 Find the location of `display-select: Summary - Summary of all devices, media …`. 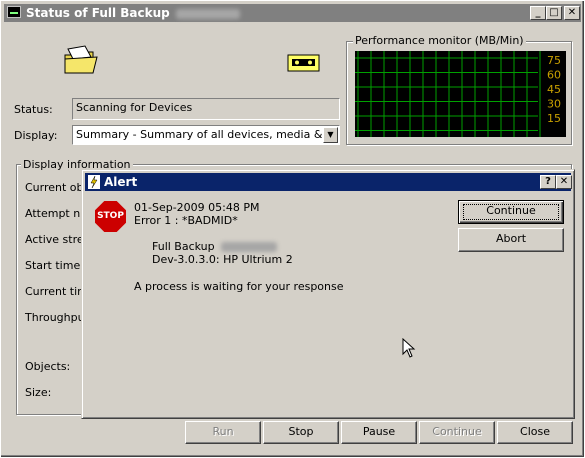

display-select: Summary - Summary of all devices, media … is located at coordinates (206, 135).